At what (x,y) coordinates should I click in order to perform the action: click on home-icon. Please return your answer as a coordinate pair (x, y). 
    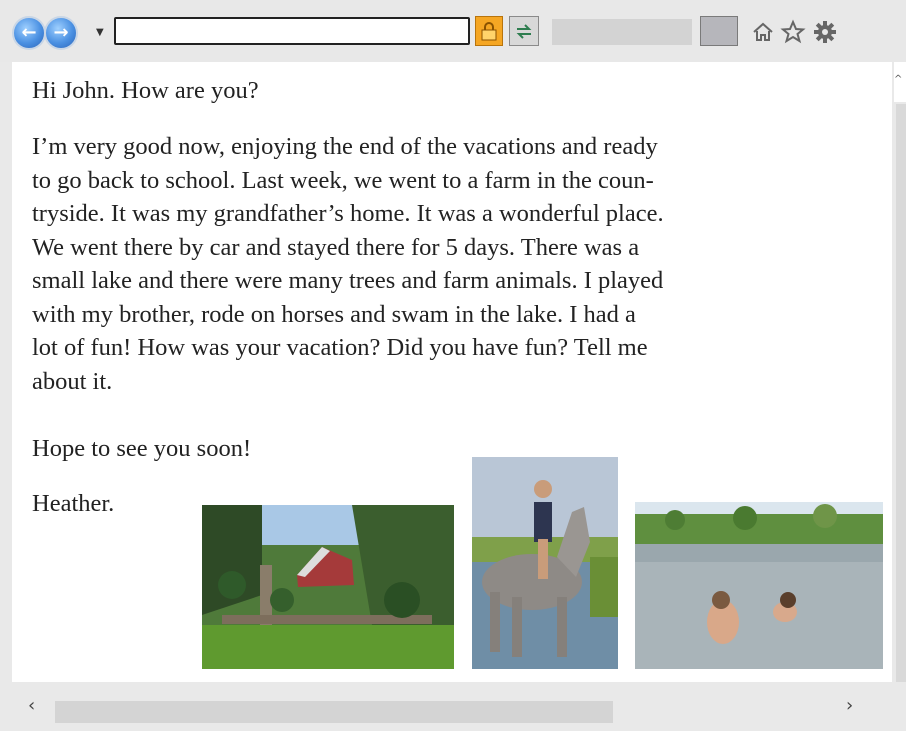
    Looking at the image, I should click on (763, 32).